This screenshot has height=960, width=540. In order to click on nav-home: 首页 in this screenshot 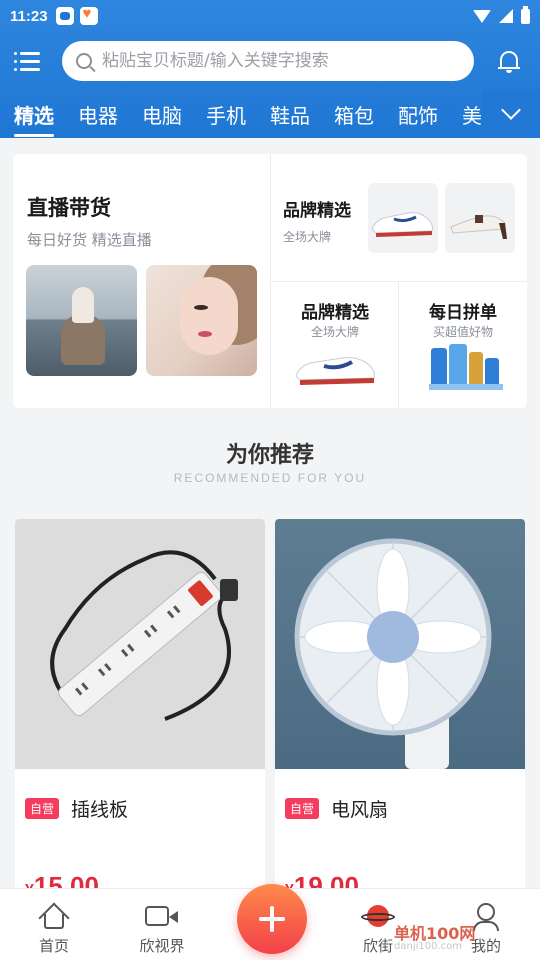, I will do `click(54, 929)`.